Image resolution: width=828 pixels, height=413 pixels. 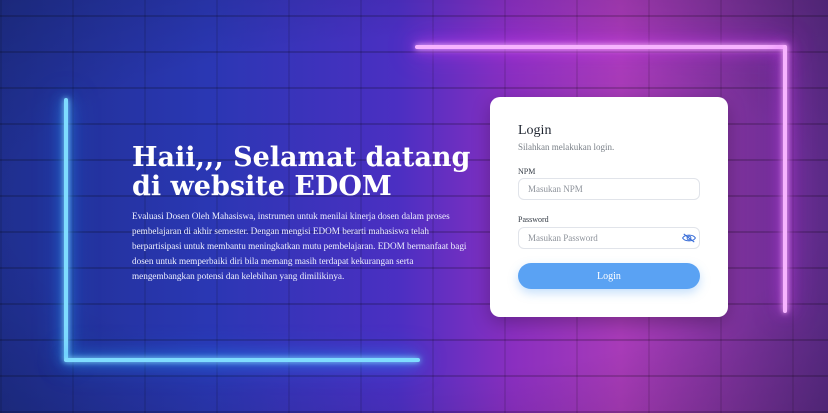 What do you see at coordinates (689, 238) in the screenshot?
I see `eye-slash-icon` at bounding box center [689, 238].